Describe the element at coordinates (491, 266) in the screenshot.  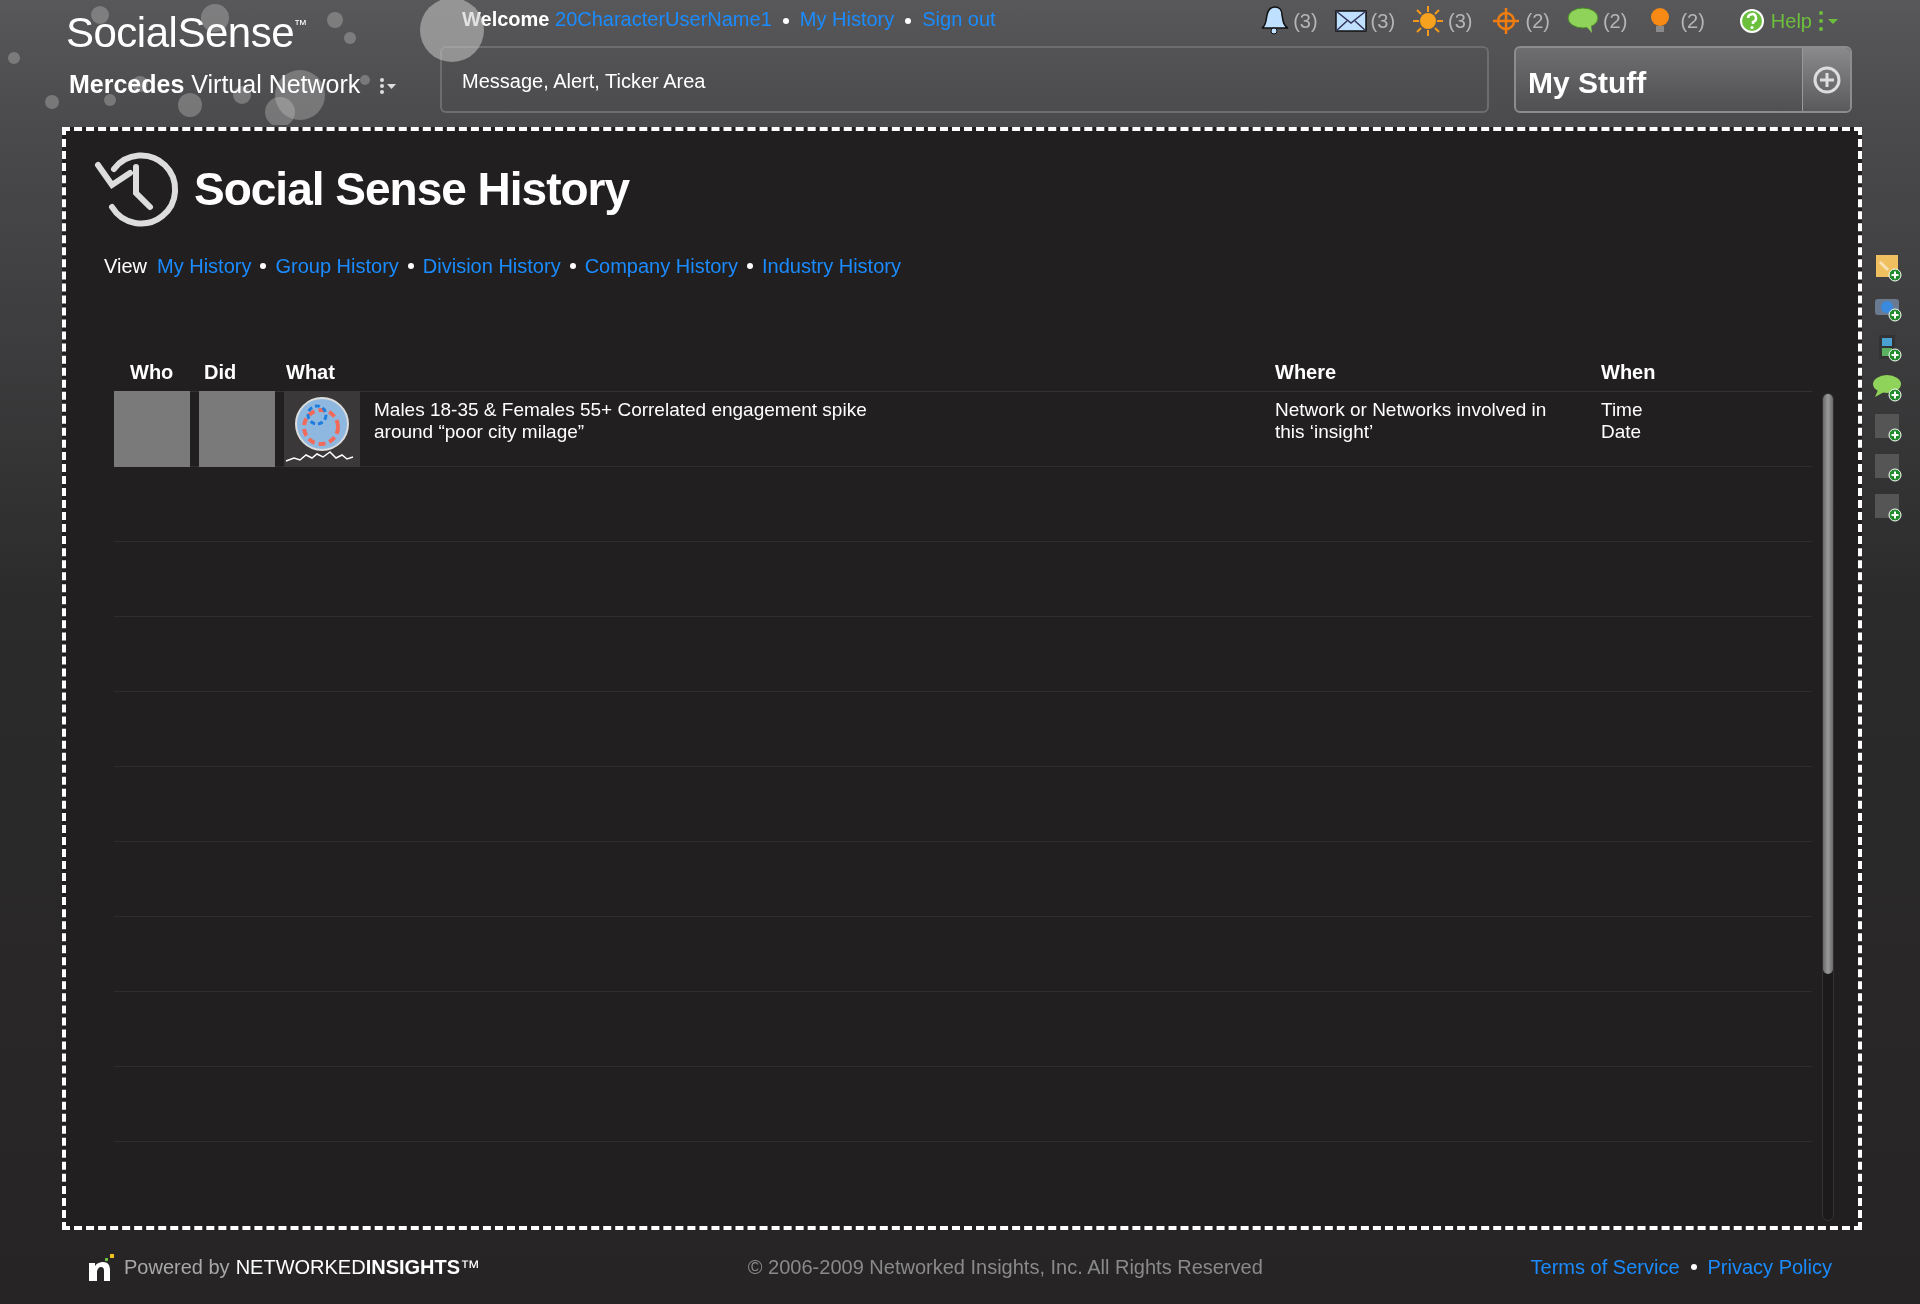
I see `view-link: Division History` at that location.